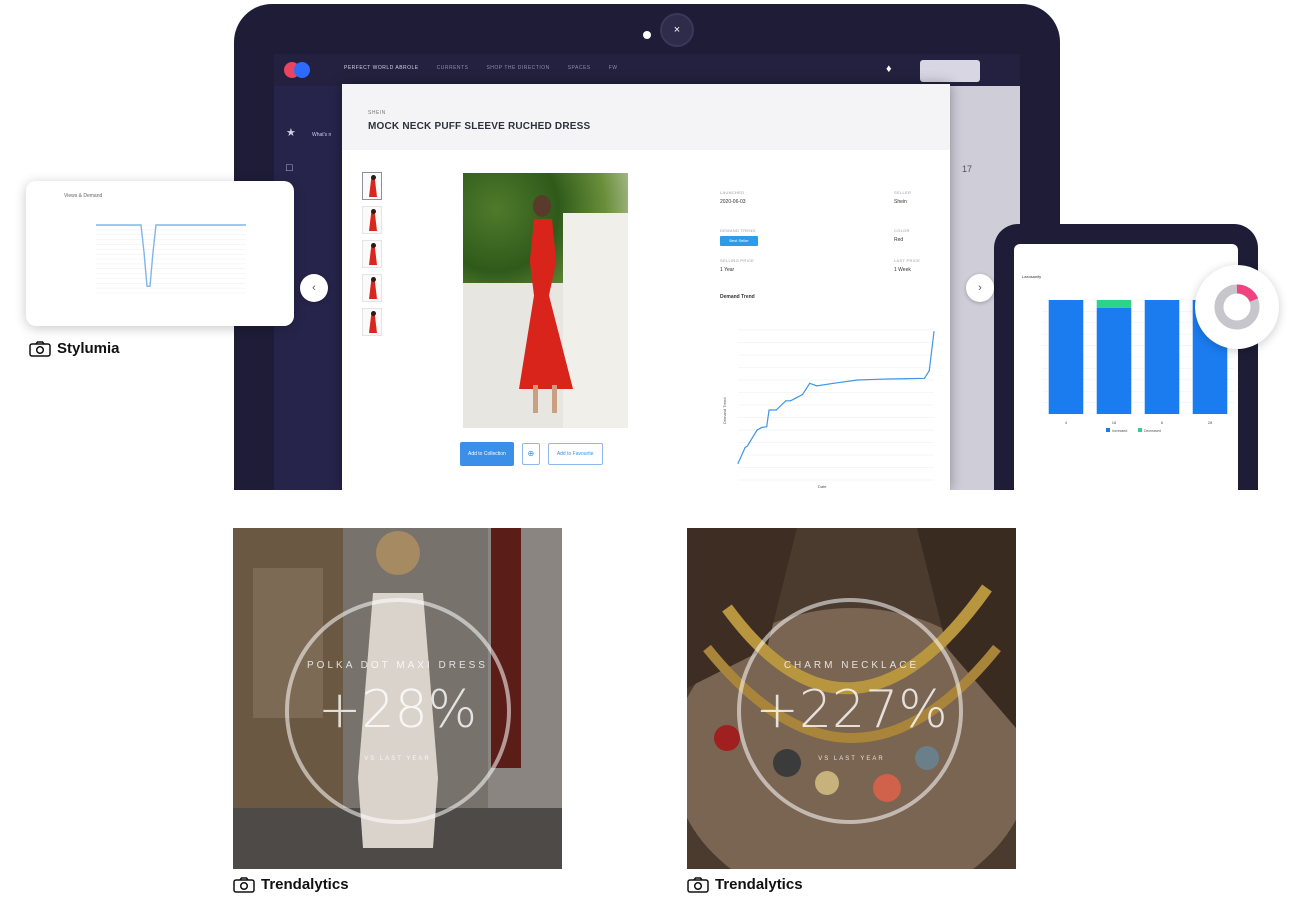 The height and width of the screenshot is (903, 1290). I want to click on price-label: SELLING PRICE, so click(737, 260).